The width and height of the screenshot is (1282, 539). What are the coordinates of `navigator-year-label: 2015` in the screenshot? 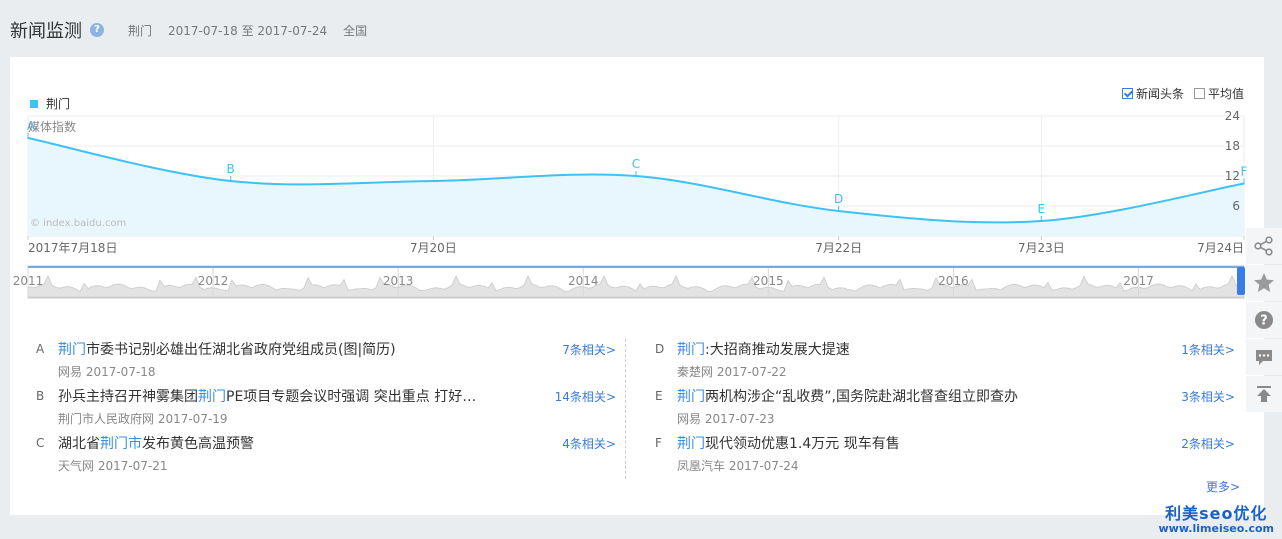 It's located at (768, 281).